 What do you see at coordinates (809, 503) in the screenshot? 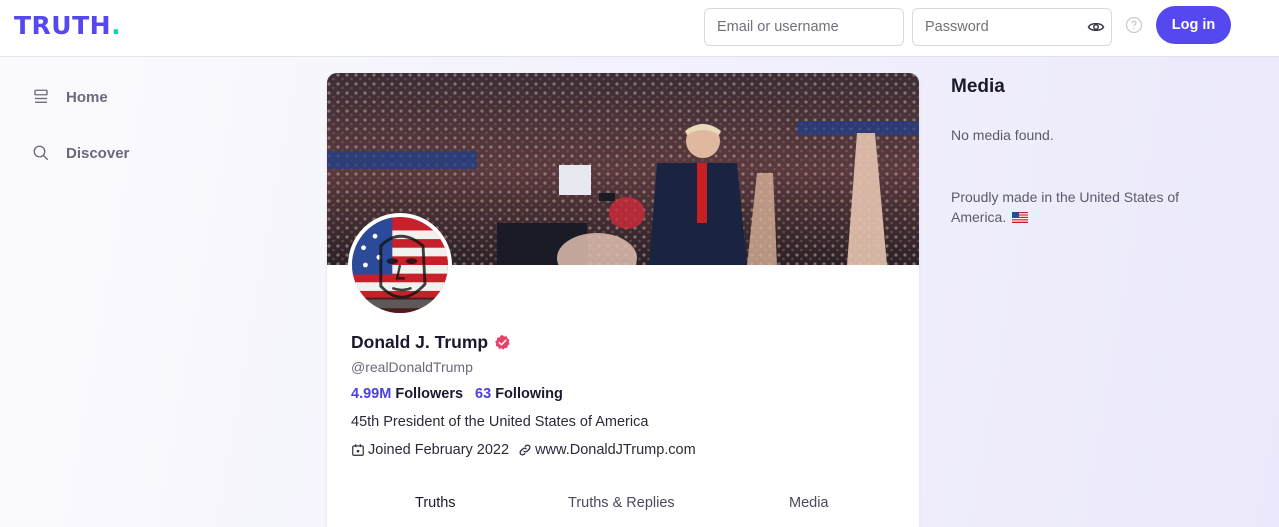
I see `tab-media: Media` at bounding box center [809, 503].